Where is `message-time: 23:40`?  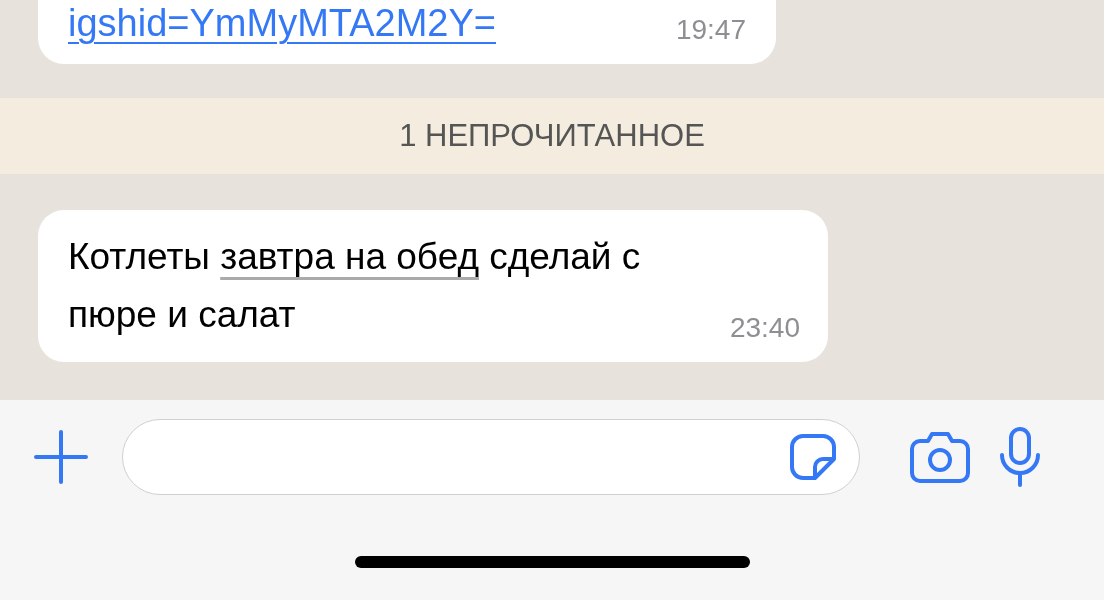 message-time: 23:40 is located at coordinates (764, 328).